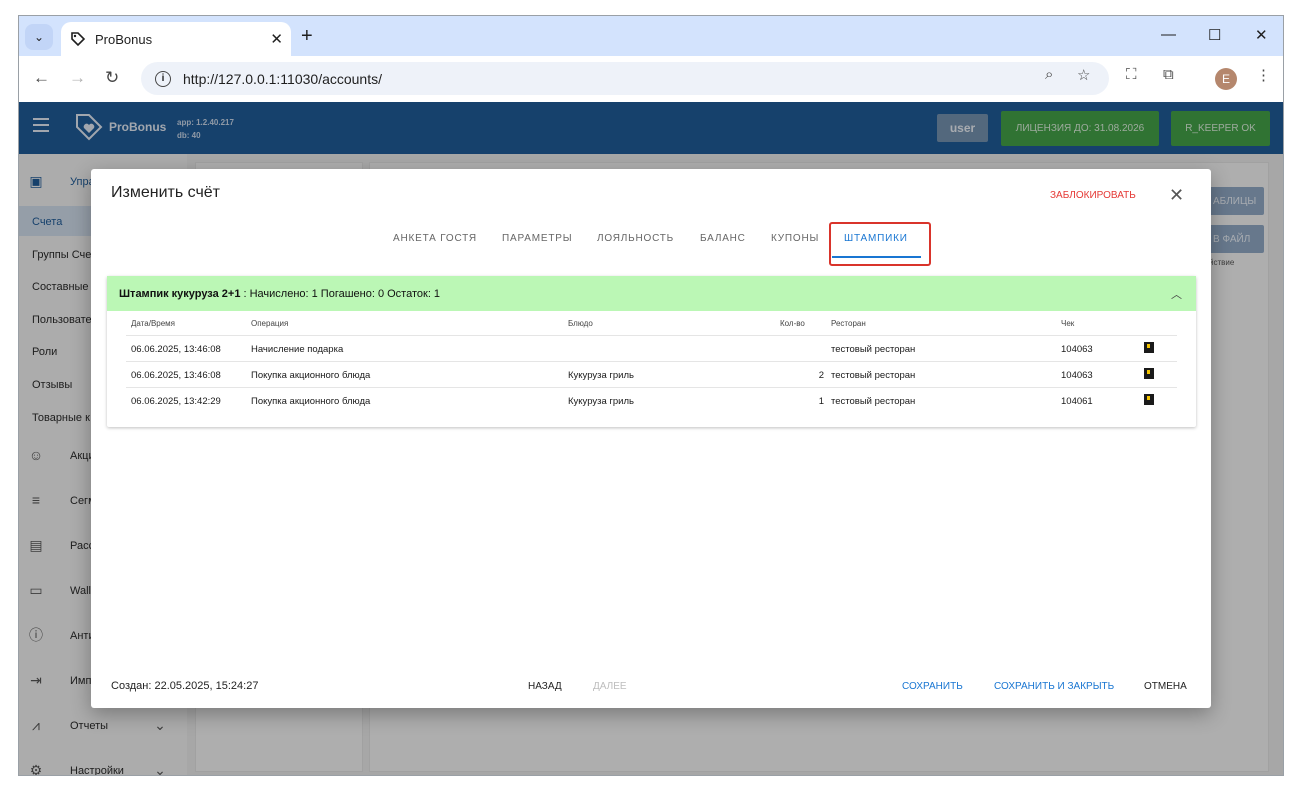  What do you see at coordinates (163, 78) in the screenshot?
I see `site-info-icon: i` at bounding box center [163, 78].